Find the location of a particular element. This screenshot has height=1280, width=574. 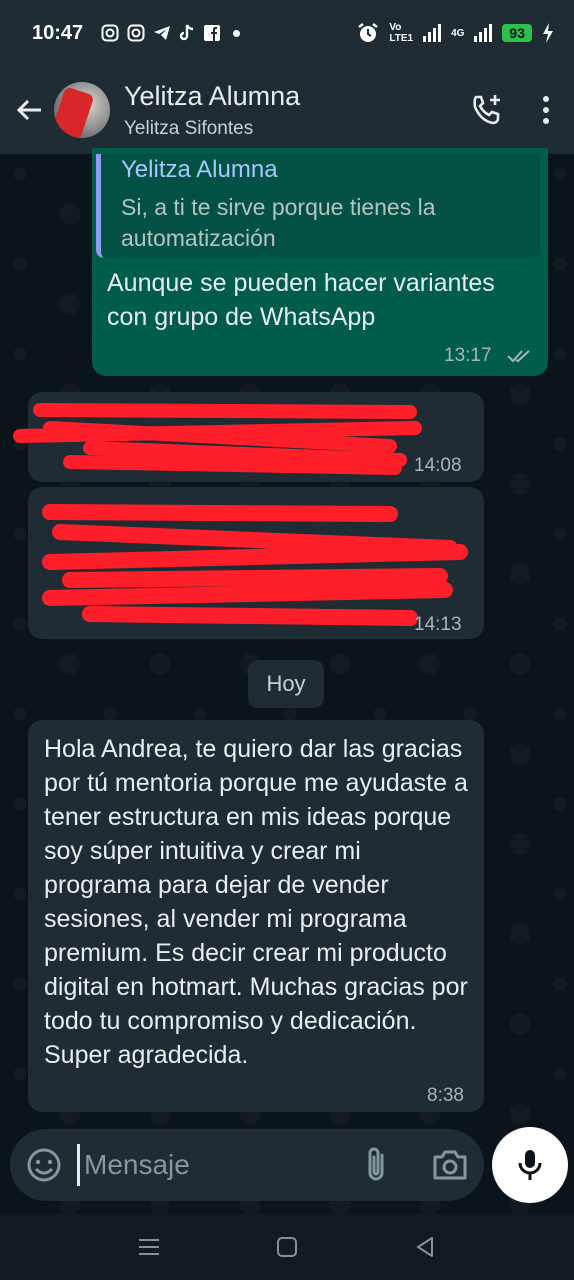

attach-icon is located at coordinates (377, 1165).